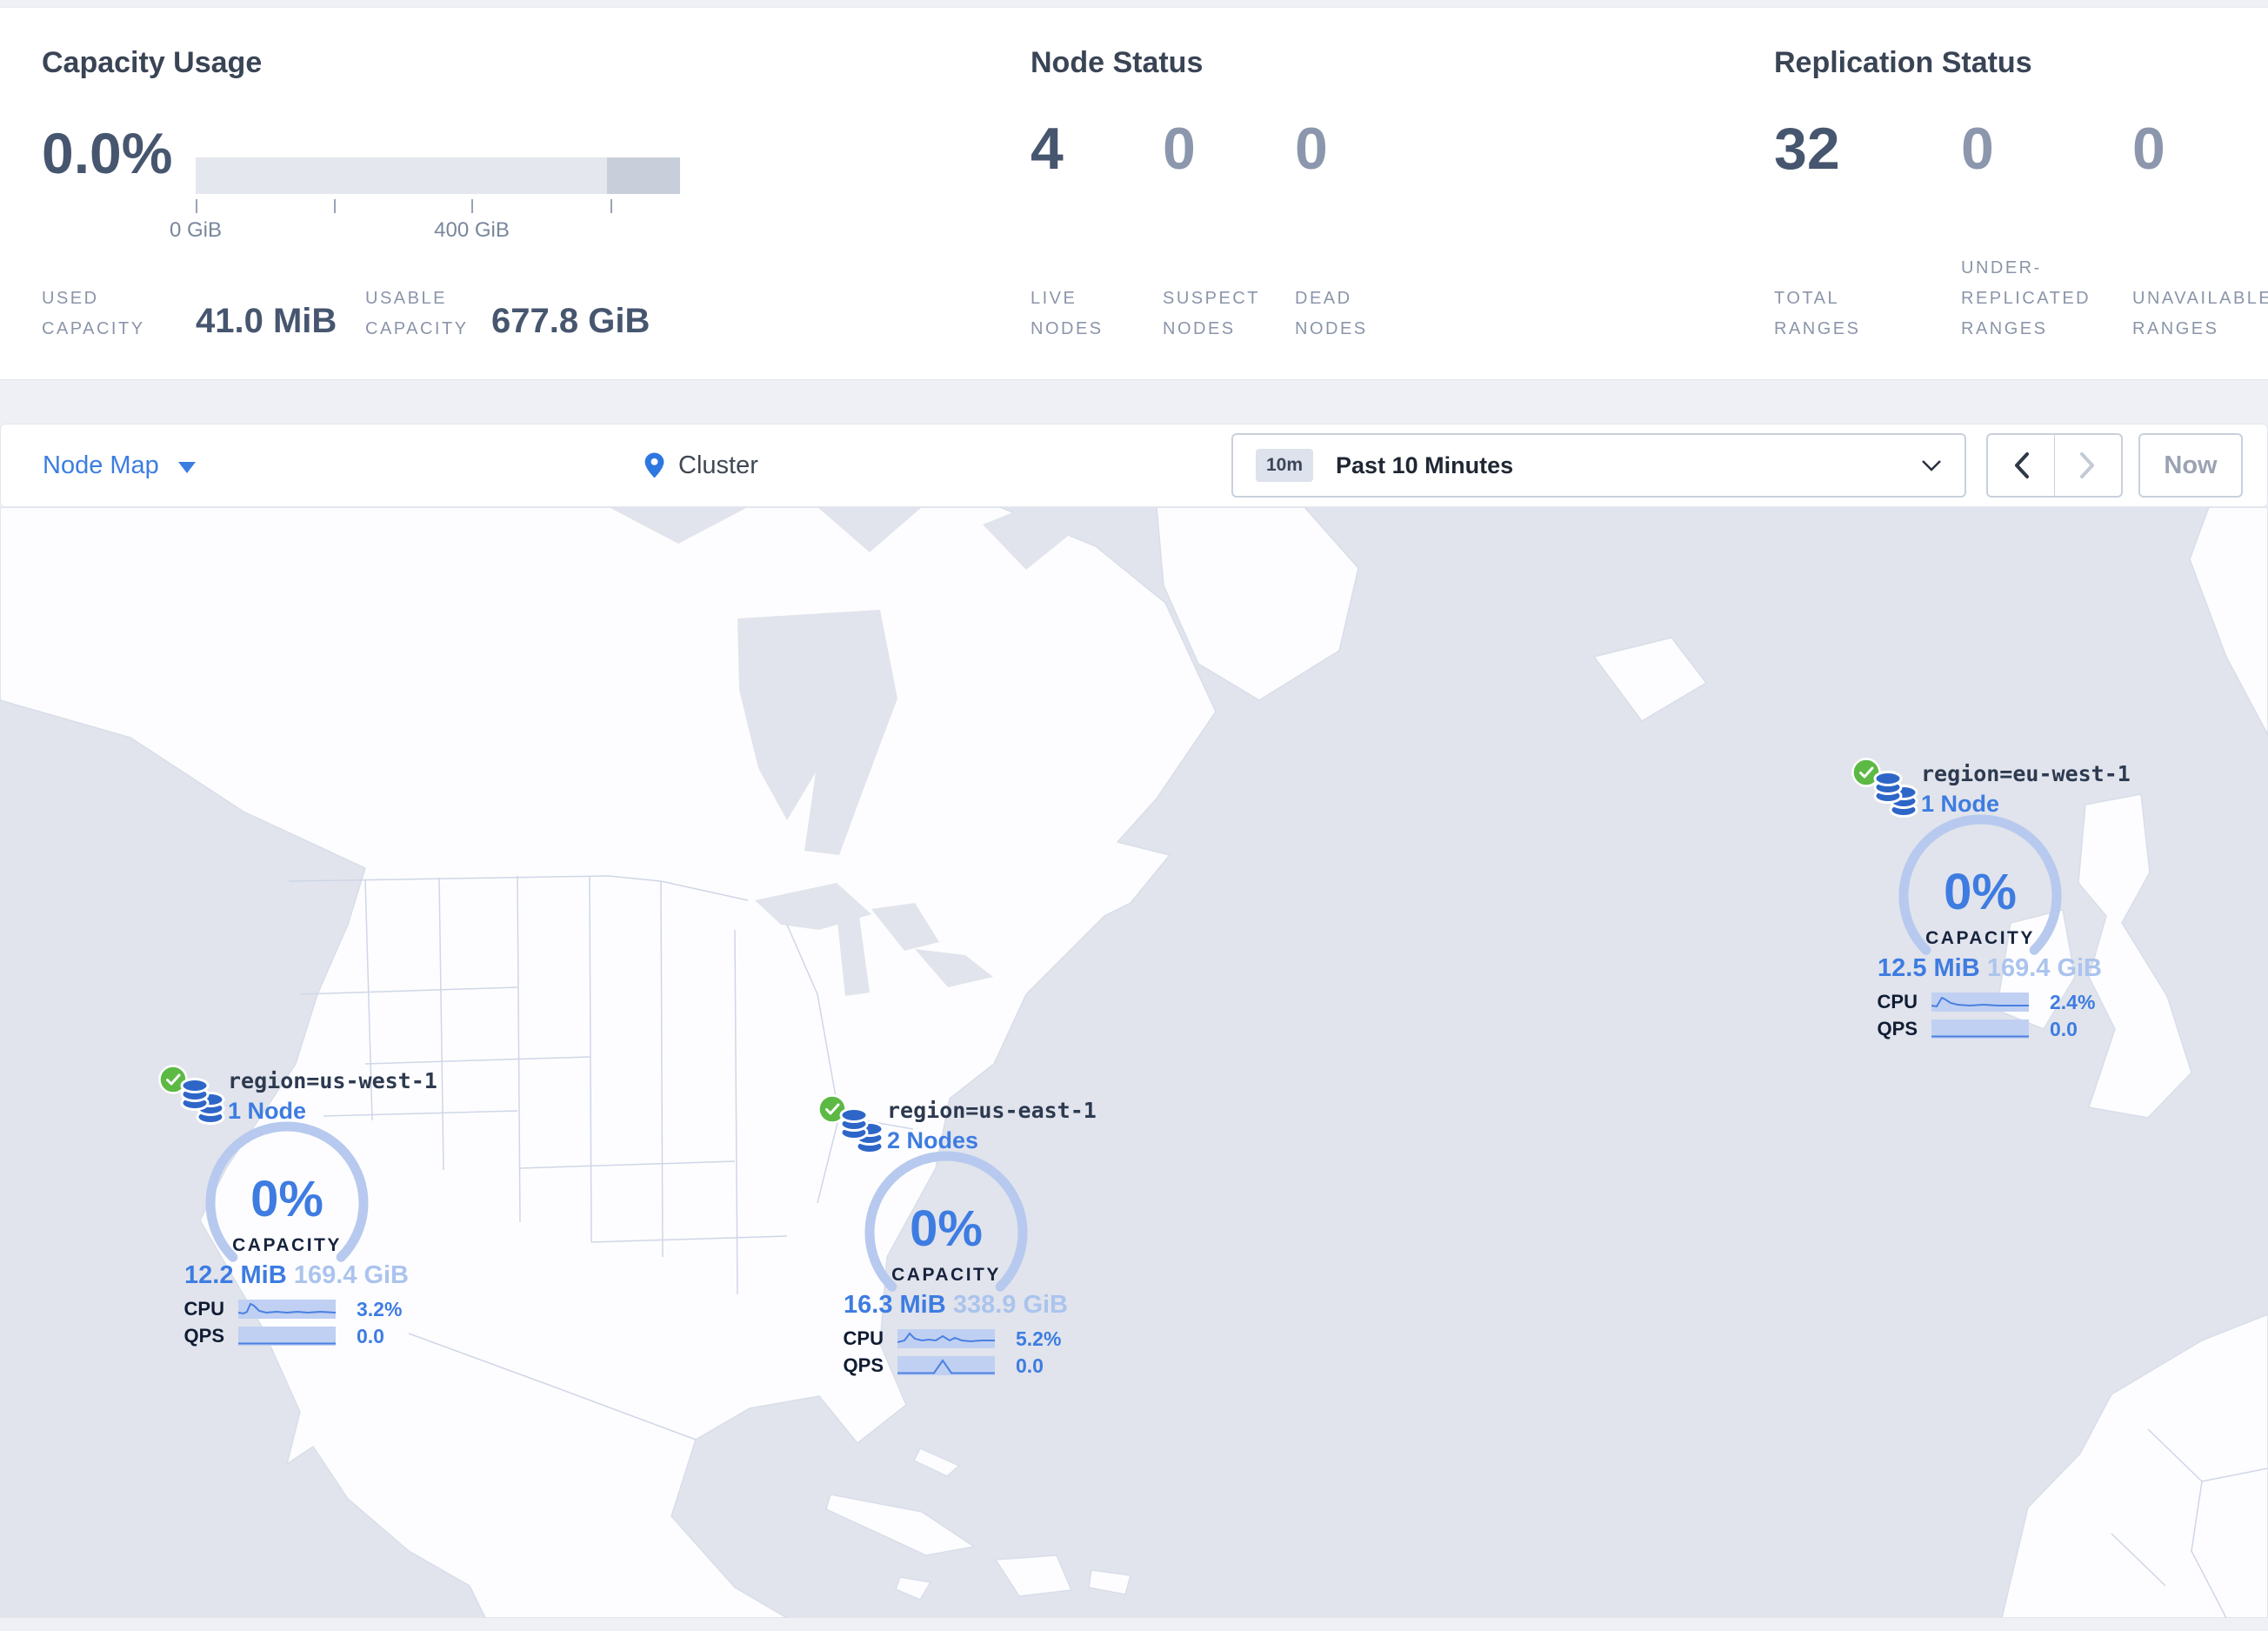  Describe the element at coordinates (196, 230) in the screenshot. I see `axis-label-0gib: 0 GiB` at that location.